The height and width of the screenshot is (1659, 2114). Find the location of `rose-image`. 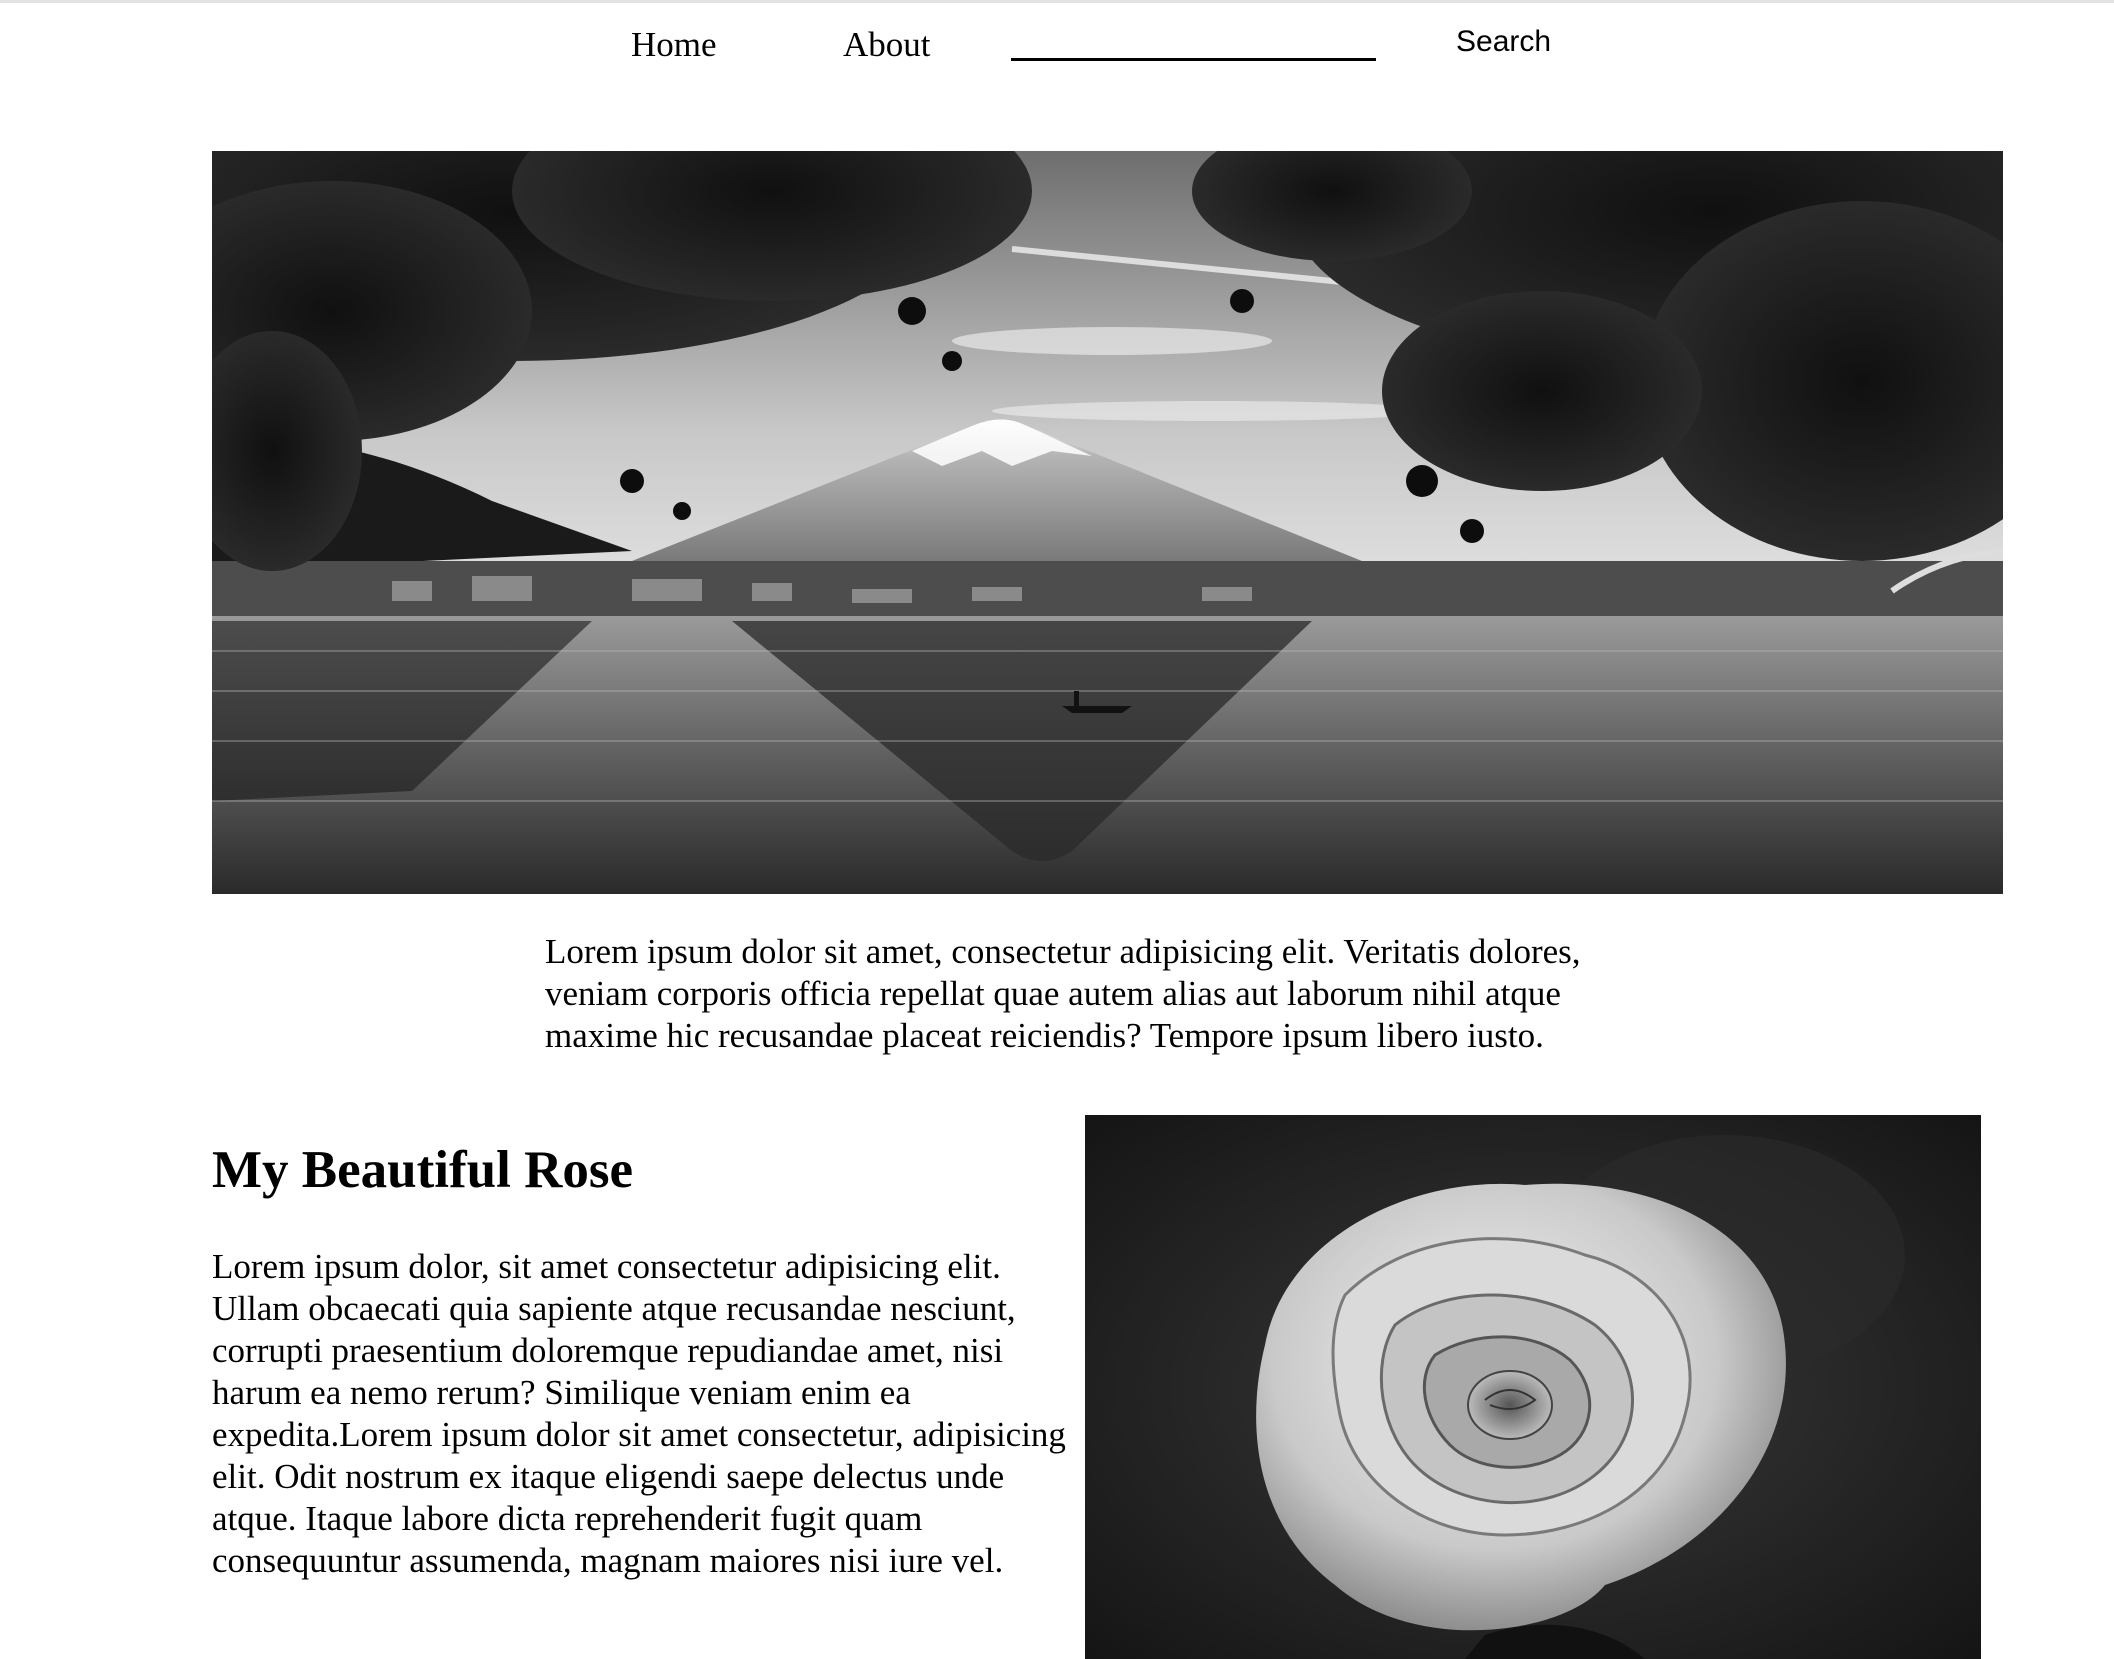

rose-image is located at coordinates (1533, 1387).